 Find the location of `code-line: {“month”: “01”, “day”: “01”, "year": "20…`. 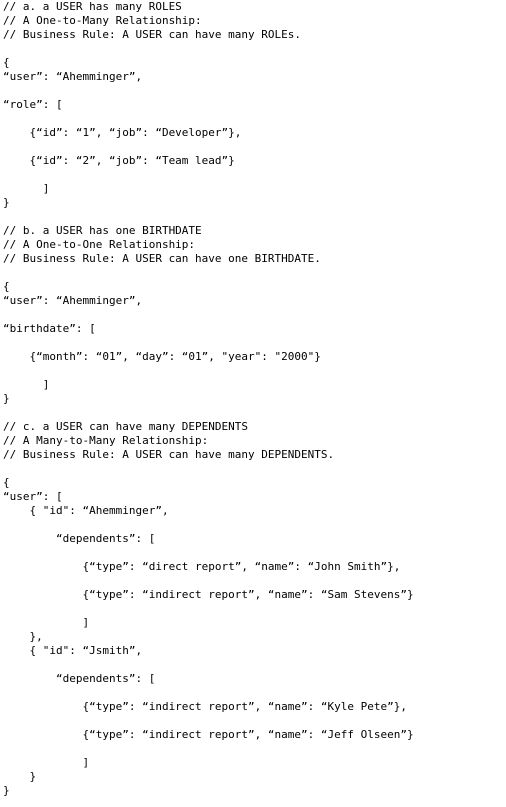

code-line: {“month”: “01”, “day”: “01”, "year": "20… is located at coordinates (162, 356).